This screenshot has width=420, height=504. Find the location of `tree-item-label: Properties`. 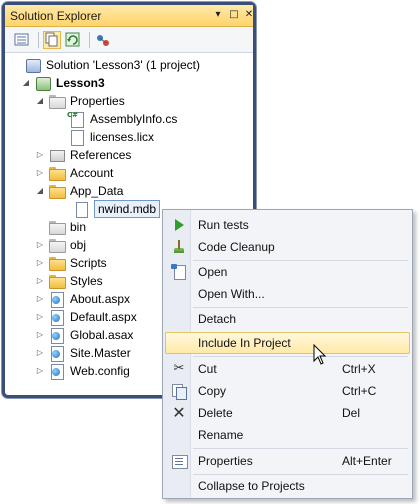

tree-item-label: Properties is located at coordinates (97, 101).